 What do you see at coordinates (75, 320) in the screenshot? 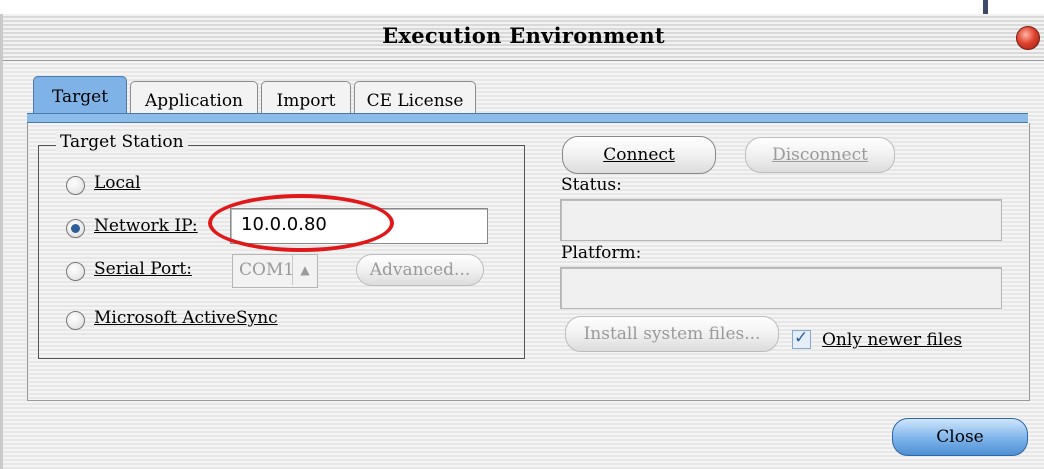
I see `activesync-radio` at bounding box center [75, 320].